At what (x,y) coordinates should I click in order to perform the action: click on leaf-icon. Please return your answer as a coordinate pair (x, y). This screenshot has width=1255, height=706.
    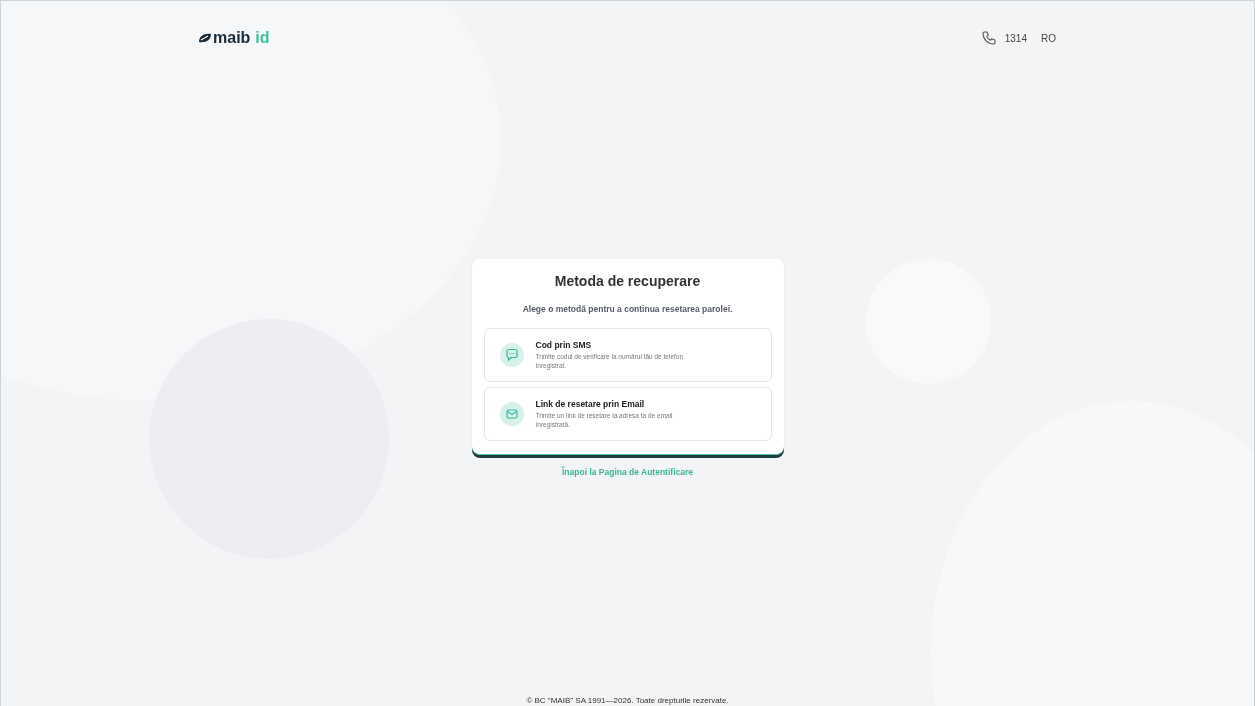
    Looking at the image, I should click on (205, 38).